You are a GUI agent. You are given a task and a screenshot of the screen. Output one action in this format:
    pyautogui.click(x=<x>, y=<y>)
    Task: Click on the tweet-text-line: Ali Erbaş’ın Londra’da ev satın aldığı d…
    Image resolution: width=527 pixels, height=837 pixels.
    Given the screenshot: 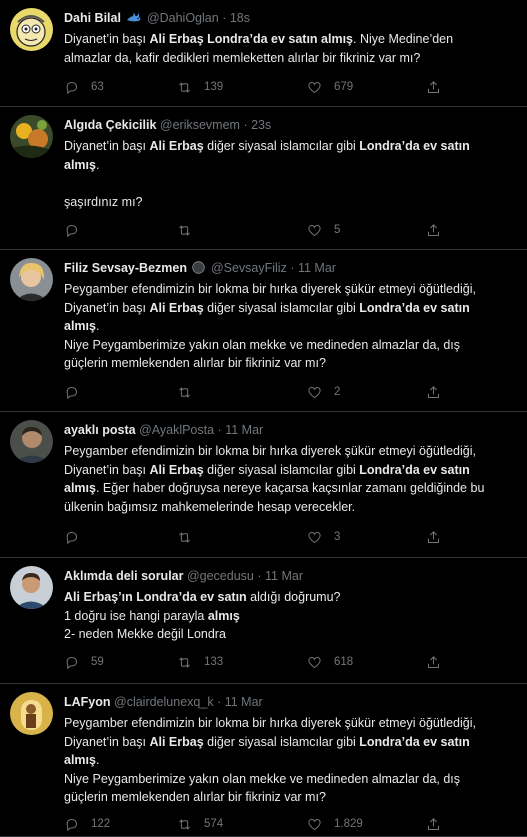 What is the action you would take?
    pyautogui.click(x=289, y=597)
    